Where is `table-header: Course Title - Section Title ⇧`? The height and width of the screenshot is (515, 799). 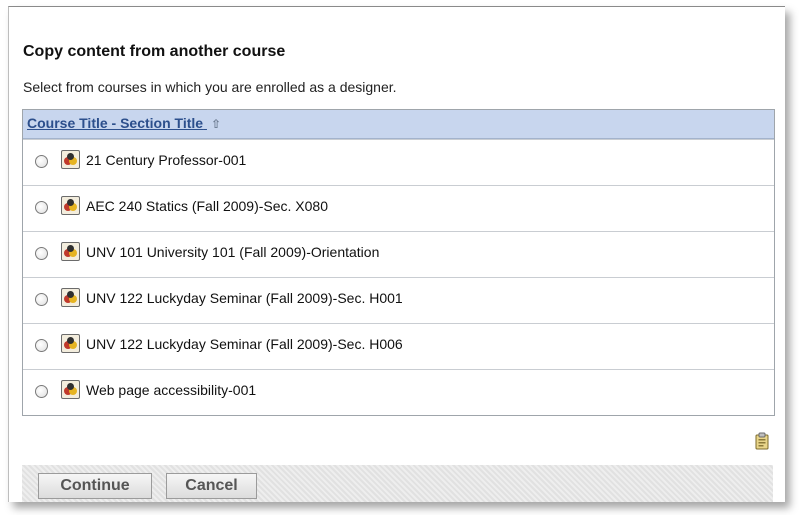
table-header: Course Title - Section Title ⇧ is located at coordinates (398, 124).